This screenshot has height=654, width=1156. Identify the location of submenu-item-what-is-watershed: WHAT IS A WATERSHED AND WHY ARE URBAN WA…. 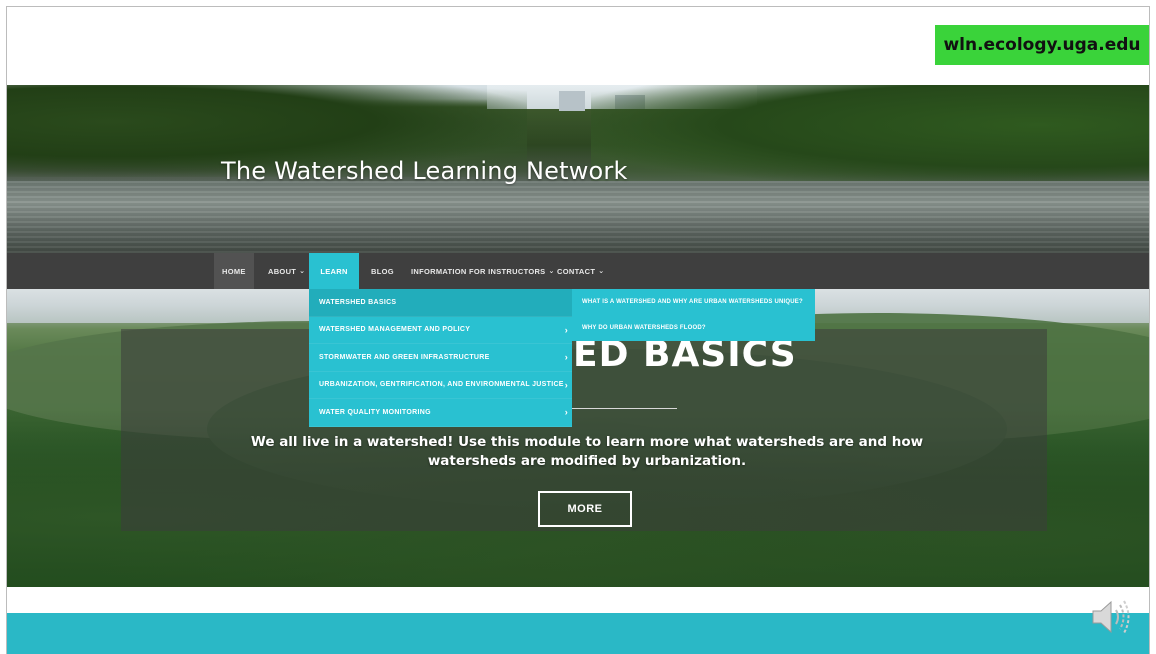
(693, 302).